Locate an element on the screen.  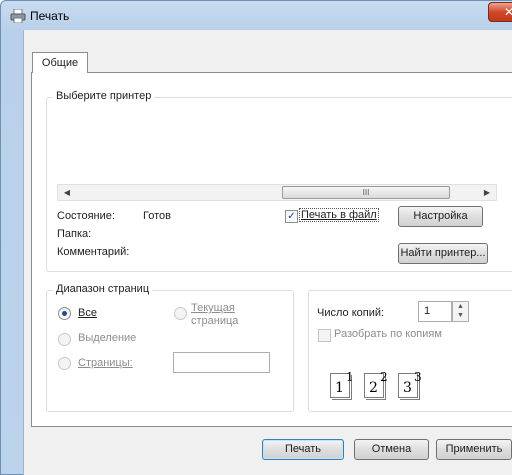
comment-label: Комментарий: is located at coordinates (93, 252).